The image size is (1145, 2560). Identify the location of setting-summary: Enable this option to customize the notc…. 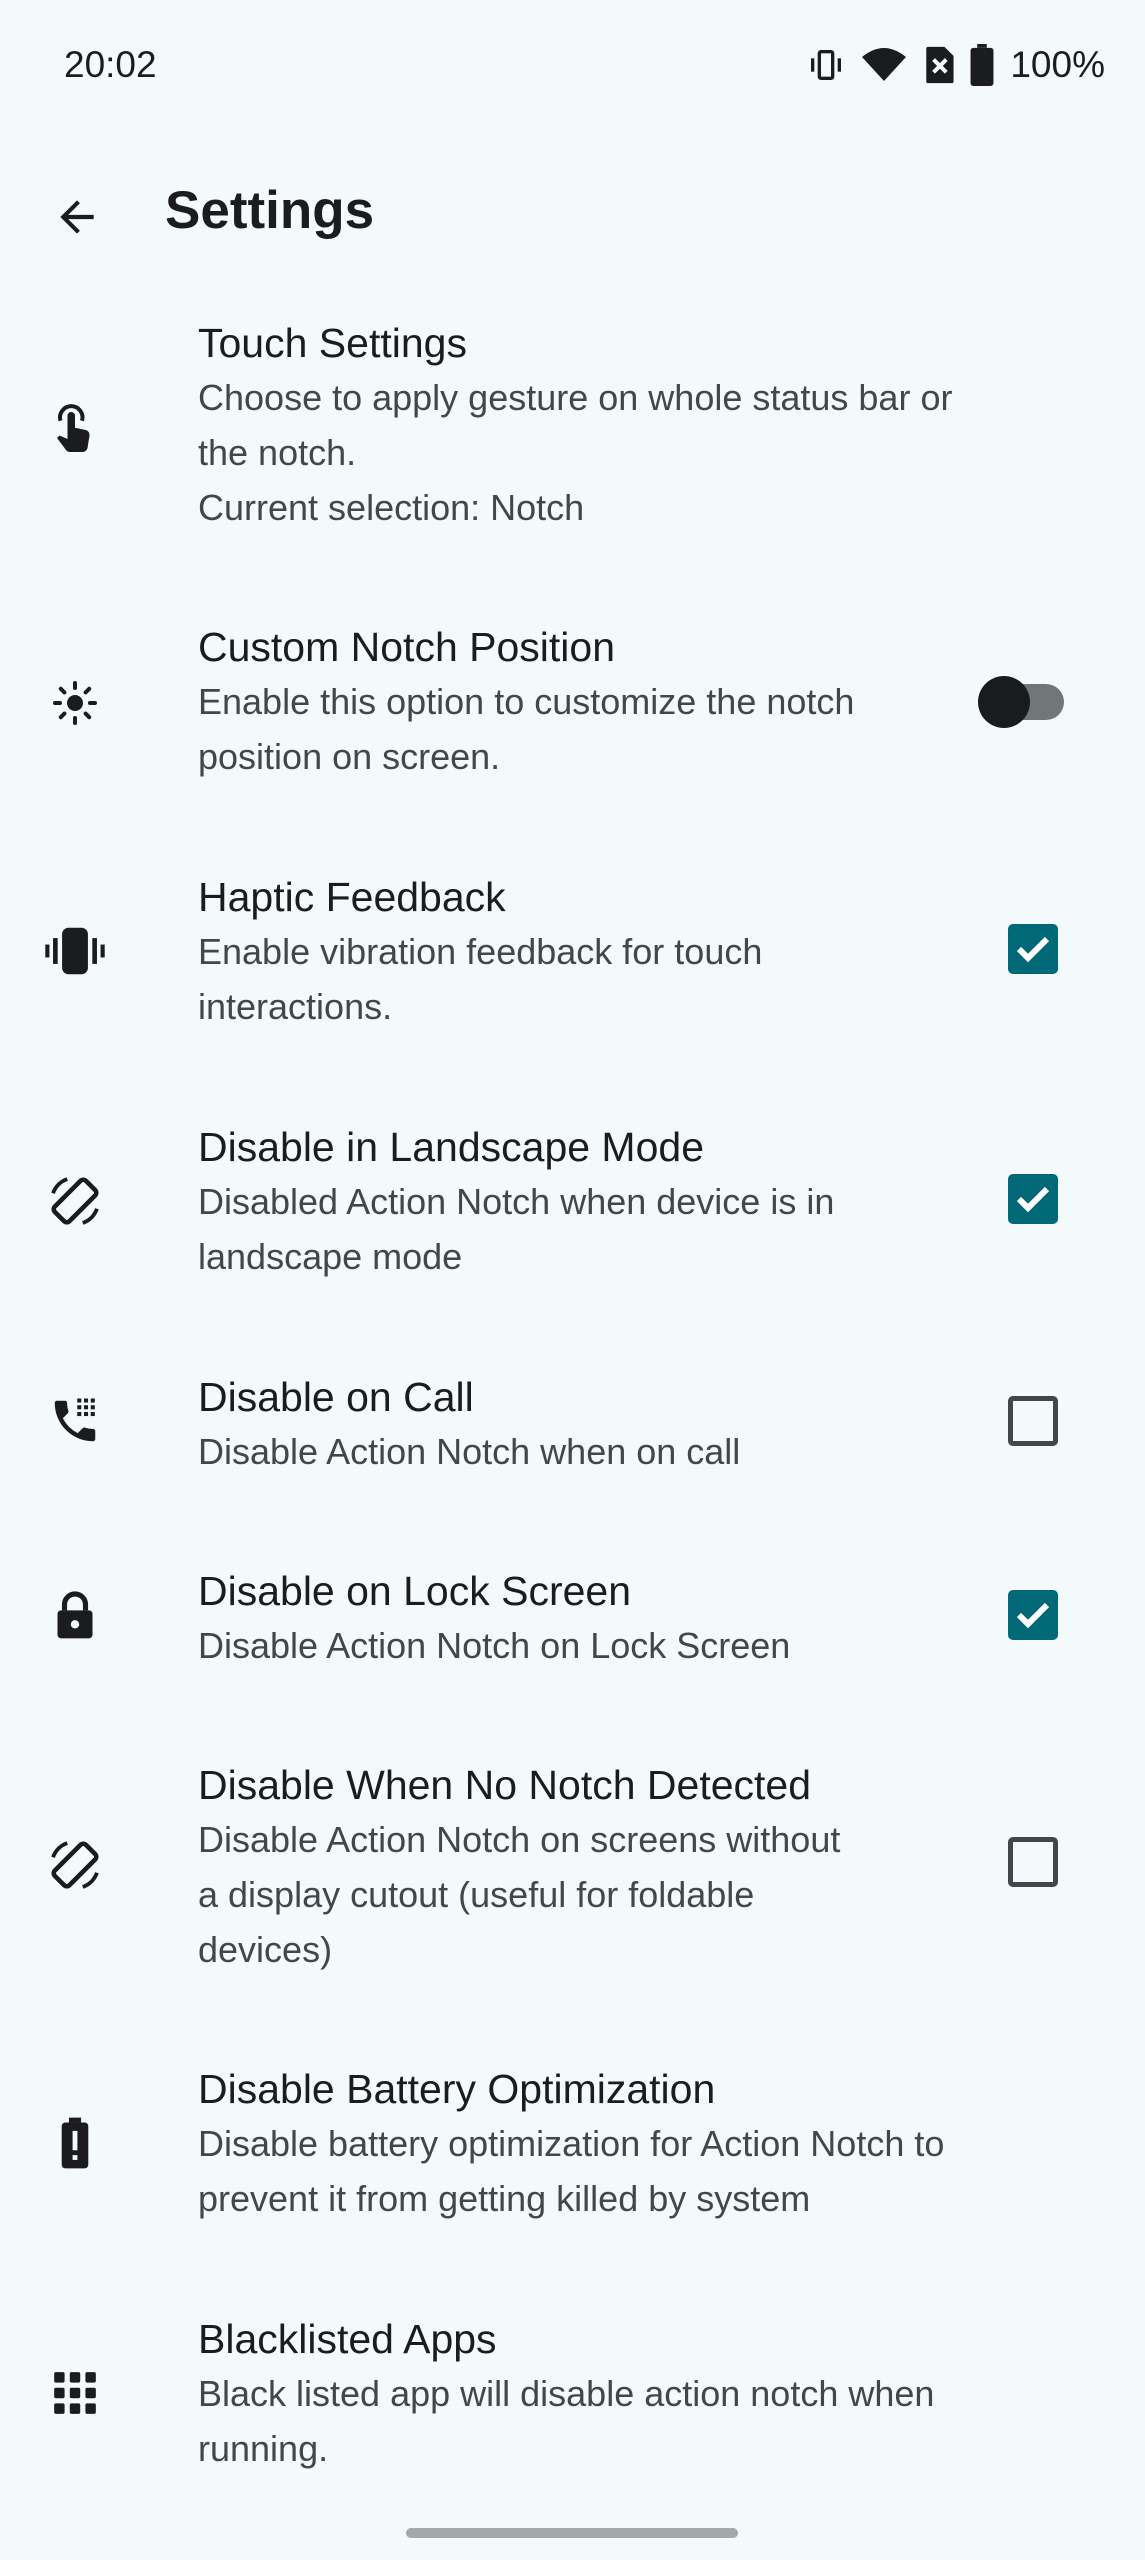
(526, 729).